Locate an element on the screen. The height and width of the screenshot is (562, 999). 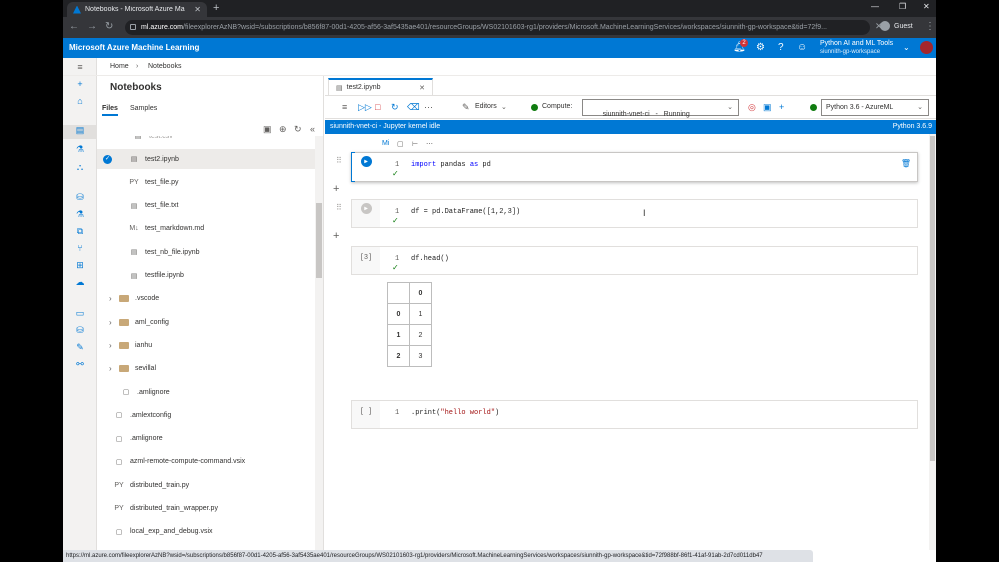
tab-test2-ipynb: ▤ test2.ipynb ✕ is located at coordinates (380, 86).